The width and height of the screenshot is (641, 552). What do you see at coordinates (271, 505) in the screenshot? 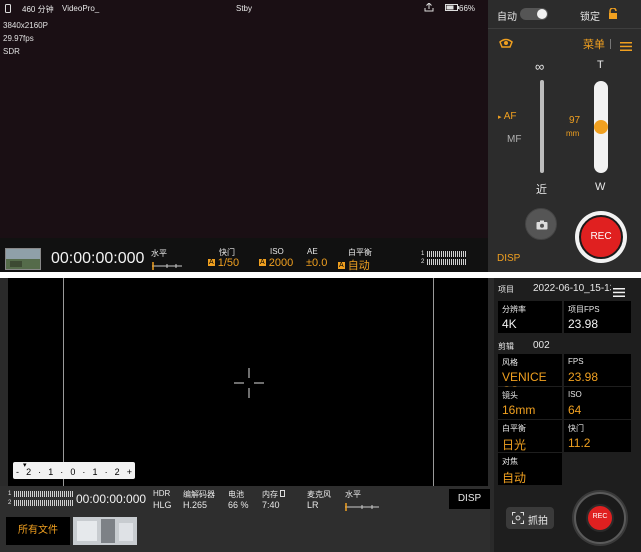
I see `memory-value: 7:40` at bounding box center [271, 505].